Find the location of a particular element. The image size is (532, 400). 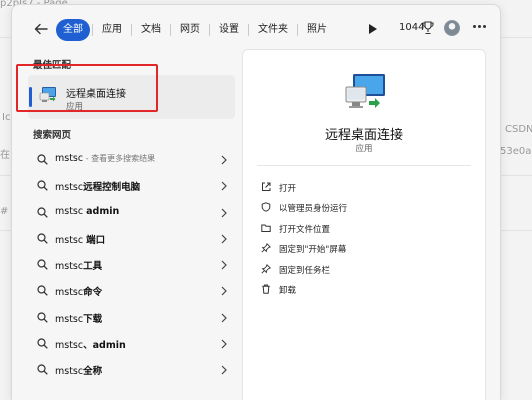

action-label: 以管理员身份运行 is located at coordinates (313, 209).